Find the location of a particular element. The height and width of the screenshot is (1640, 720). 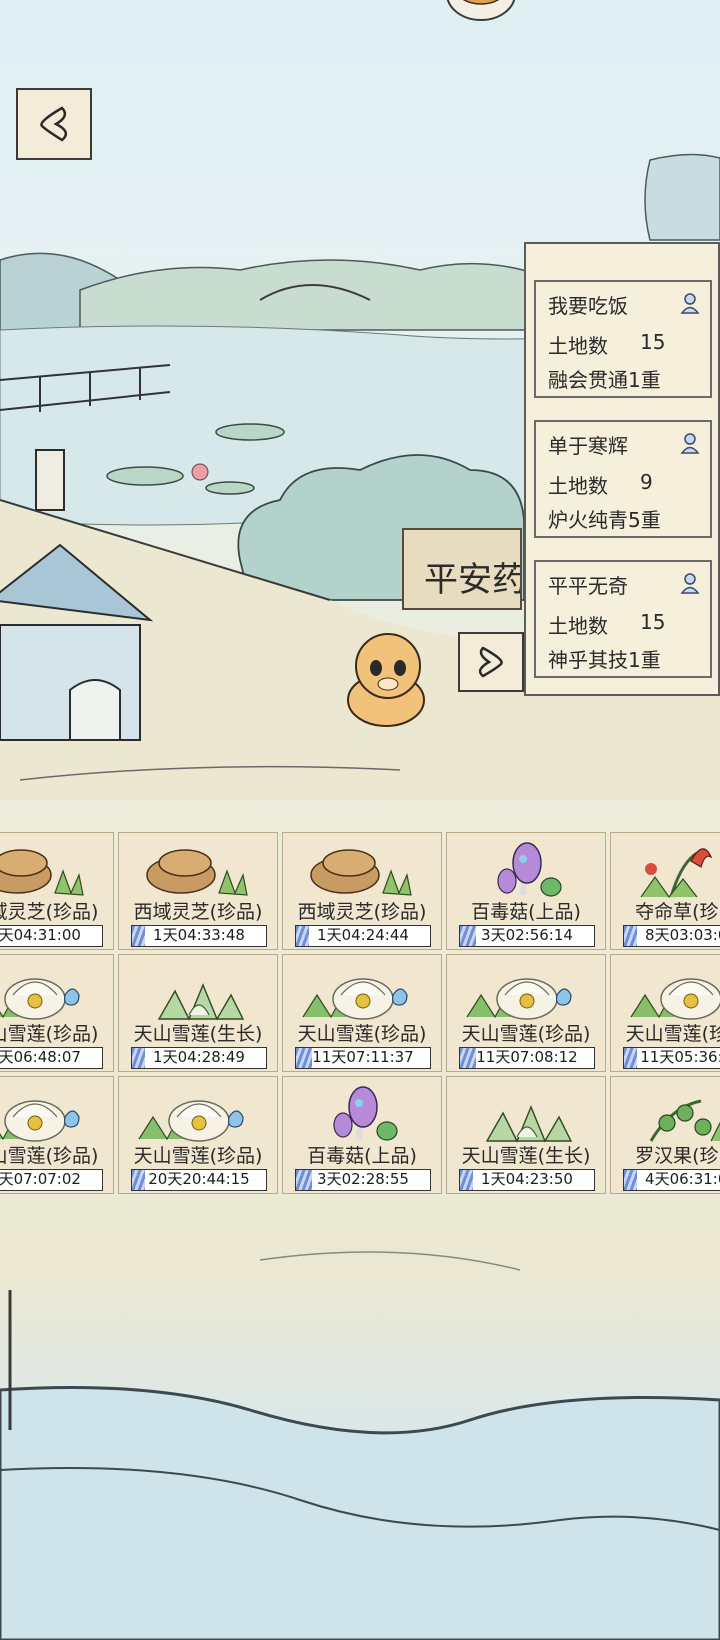

growth-progress-bar: 1天04:23:50 is located at coordinates (527, 1180).